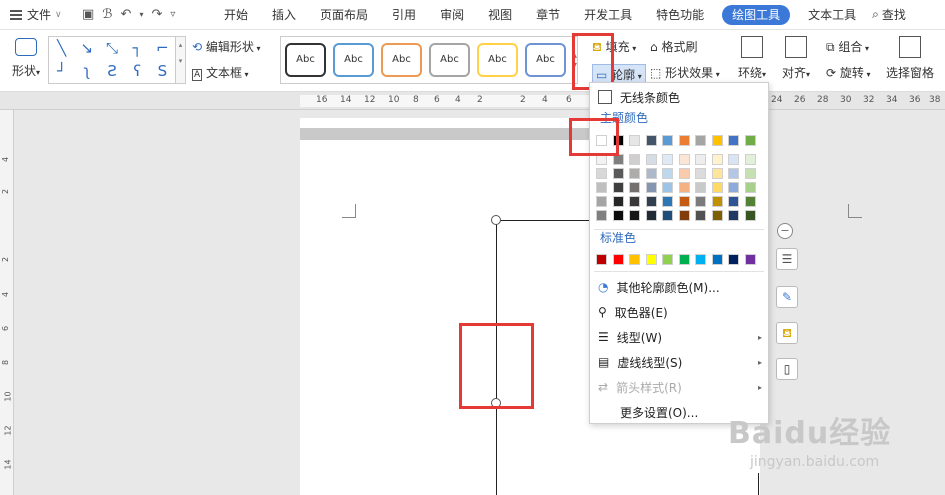 Image resolution: width=945 pixels, height=495 pixels. Describe the element at coordinates (848, 72) in the screenshot. I see `rotate-button: ⟳ 旋转 ▾` at that location.